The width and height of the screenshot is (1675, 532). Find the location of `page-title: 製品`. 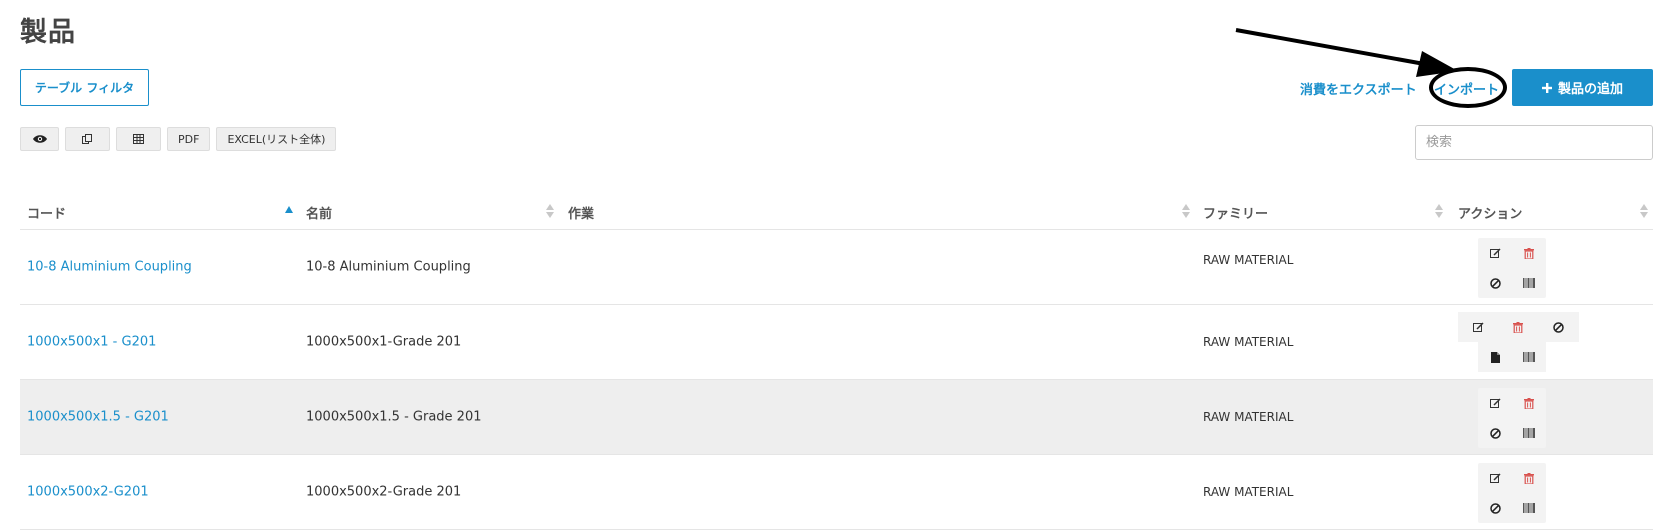

page-title: 製品 is located at coordinates (48, 32).